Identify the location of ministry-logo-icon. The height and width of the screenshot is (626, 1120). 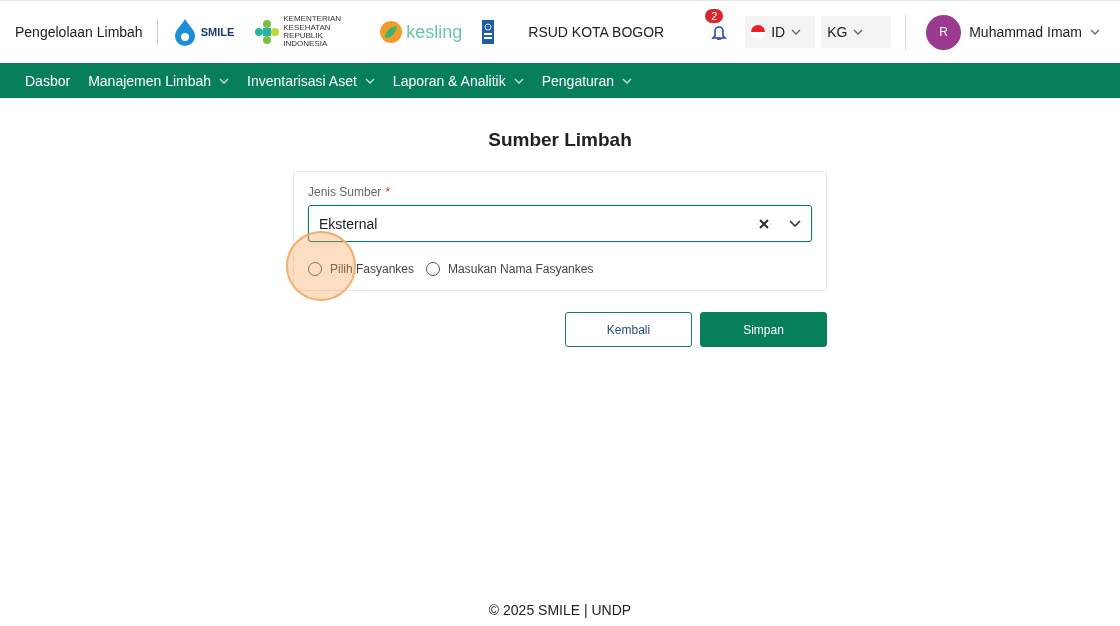
(267, 32).